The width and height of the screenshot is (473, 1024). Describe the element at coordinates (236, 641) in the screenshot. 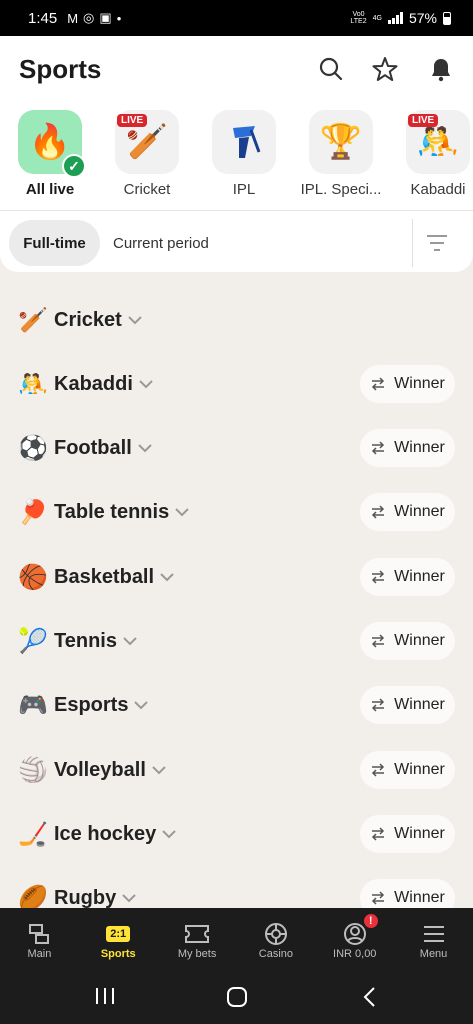

I see `list-item: 🎾 Tennis Winner` at that location.